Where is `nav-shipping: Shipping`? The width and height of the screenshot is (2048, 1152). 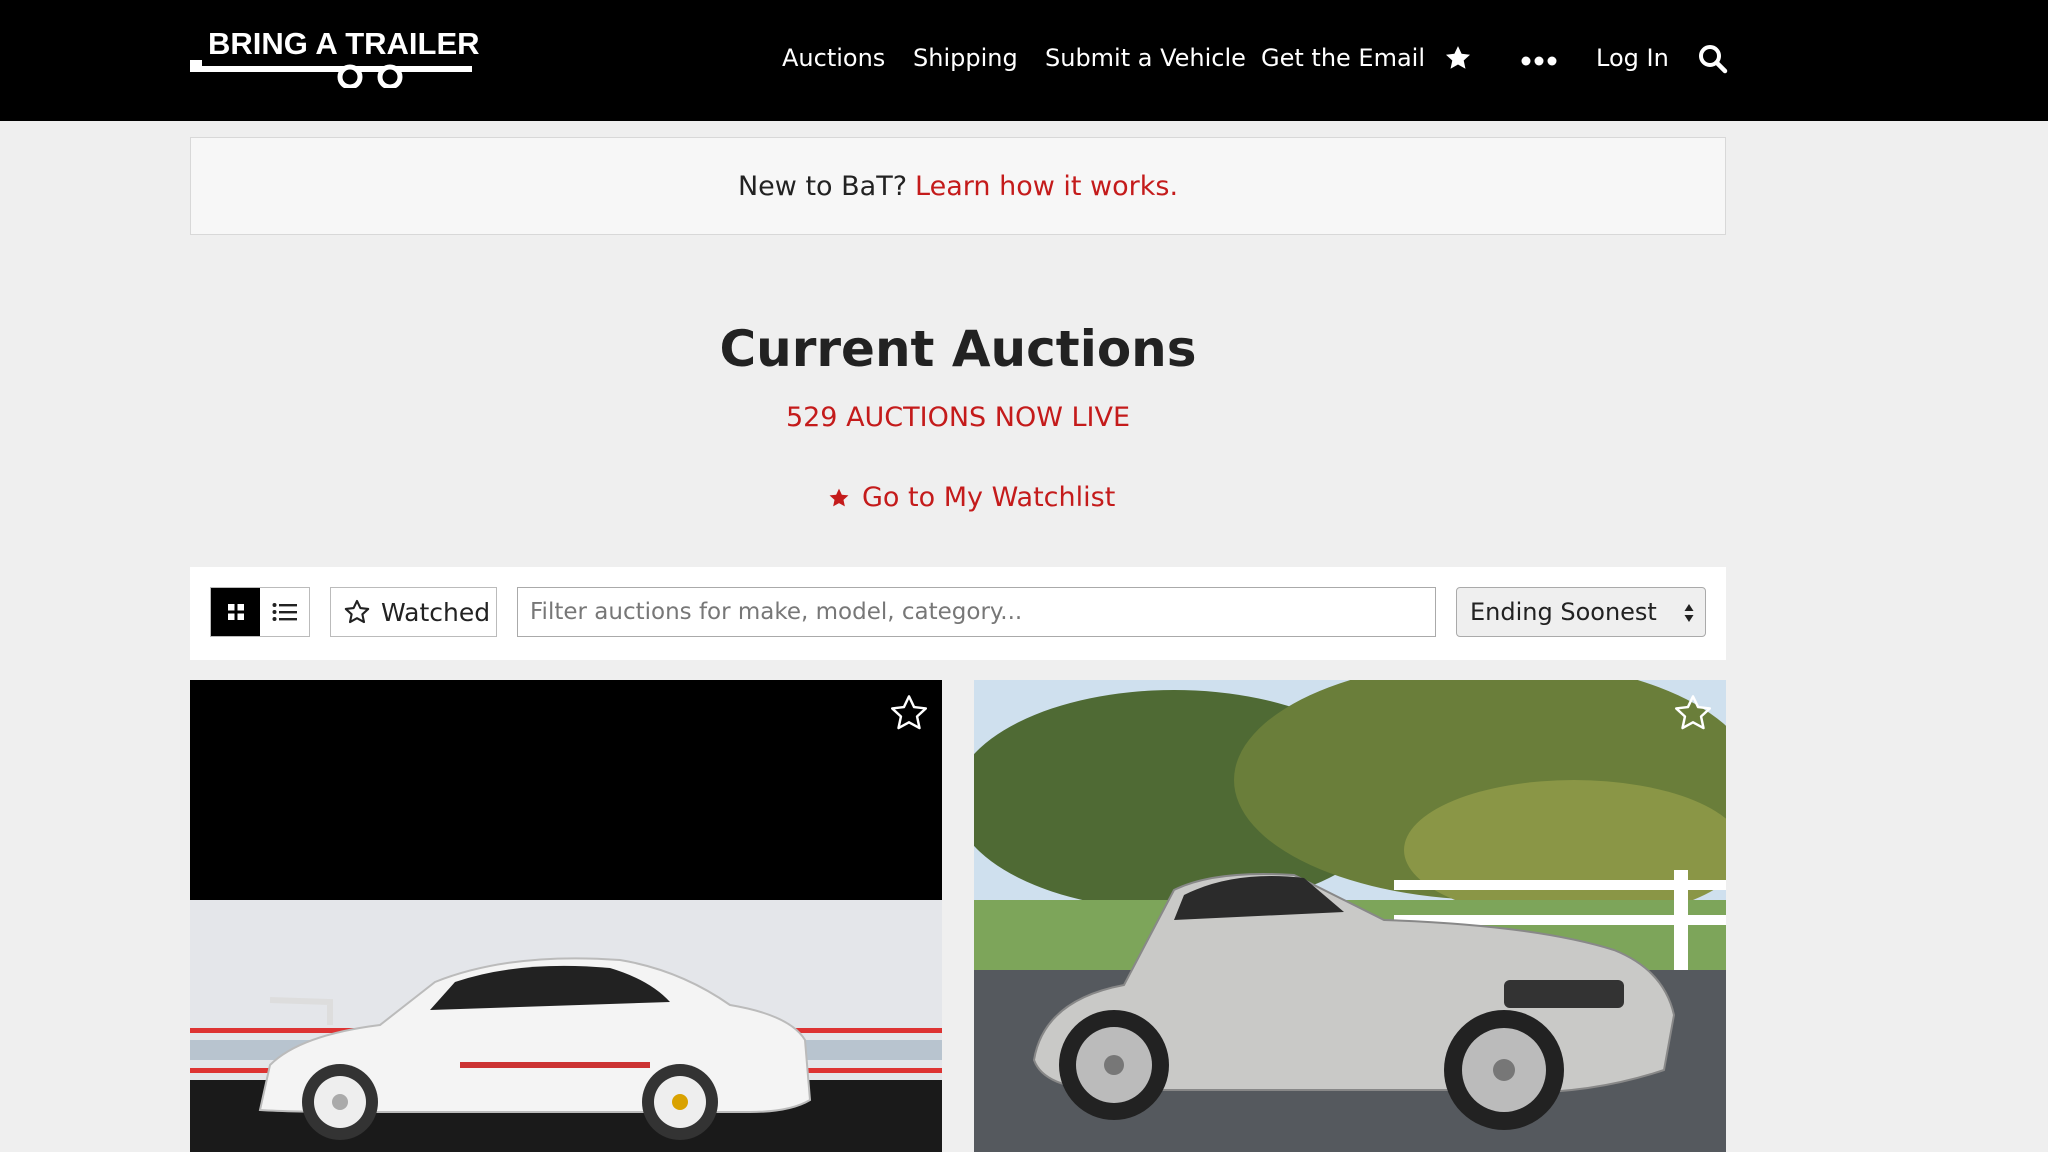
nav-shipping: Shipping is located at coordinates (965, 58).